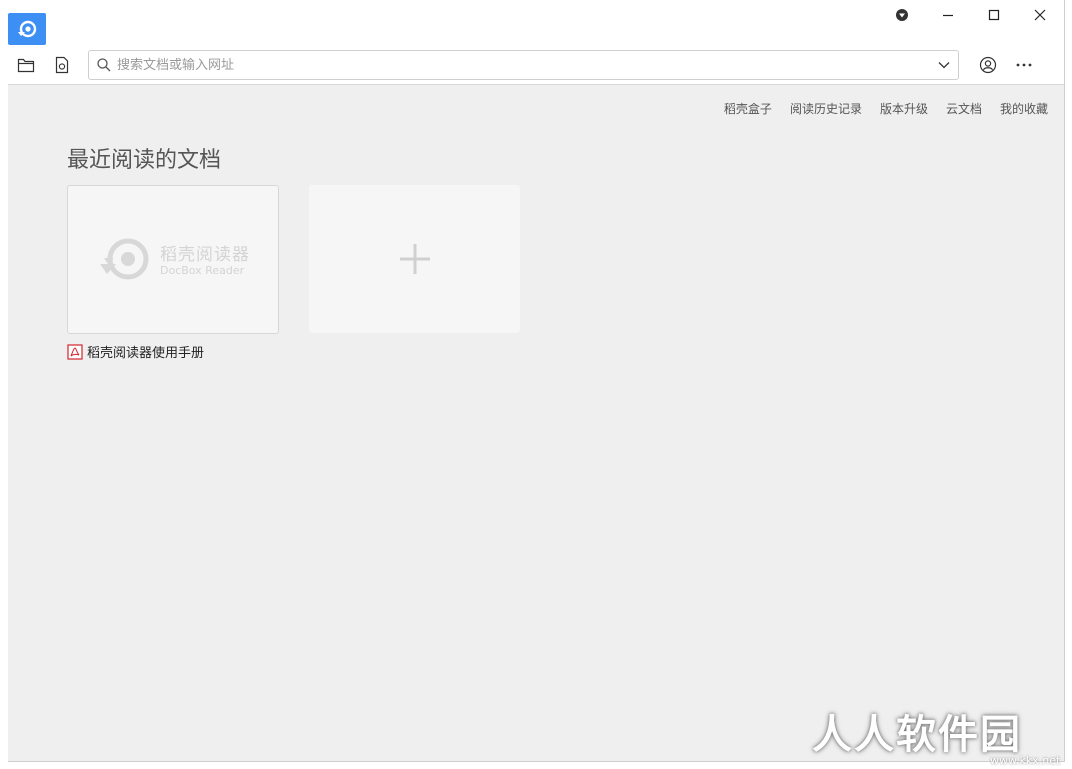 Image resolution: width=1072 pixels, height=769 pixels. What do you see at coordinates (944, 65) in the screenshot?
I see `chevron-down-icon` at bounding box center [944, 65].